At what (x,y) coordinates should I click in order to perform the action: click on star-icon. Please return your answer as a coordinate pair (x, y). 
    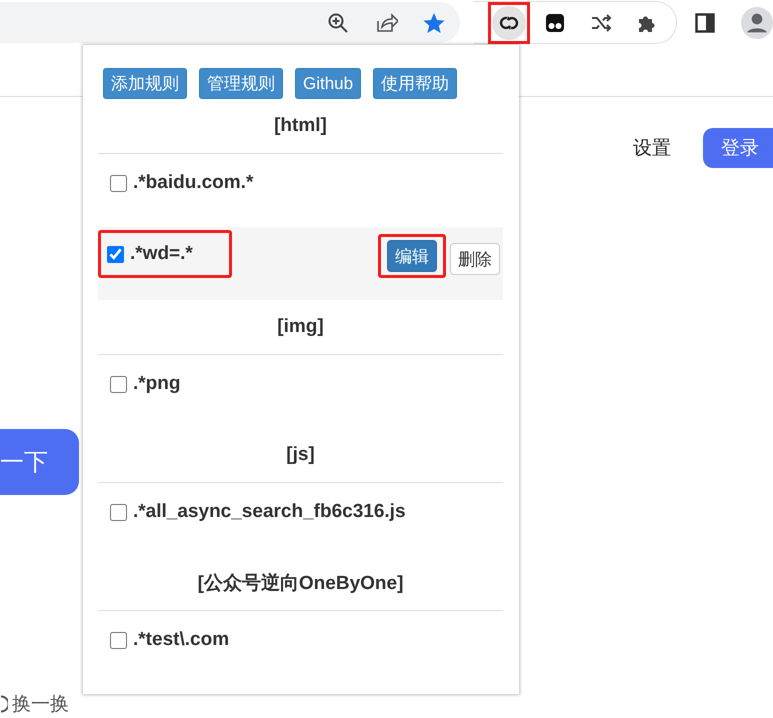
    Looking at the image, I should click on (434, 22).